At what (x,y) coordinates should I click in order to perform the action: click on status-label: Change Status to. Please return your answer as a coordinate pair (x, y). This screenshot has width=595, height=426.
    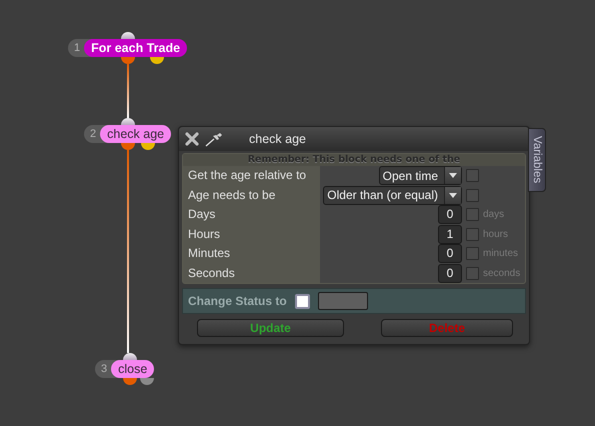
    Looking at the image, I should click on (237, 301).